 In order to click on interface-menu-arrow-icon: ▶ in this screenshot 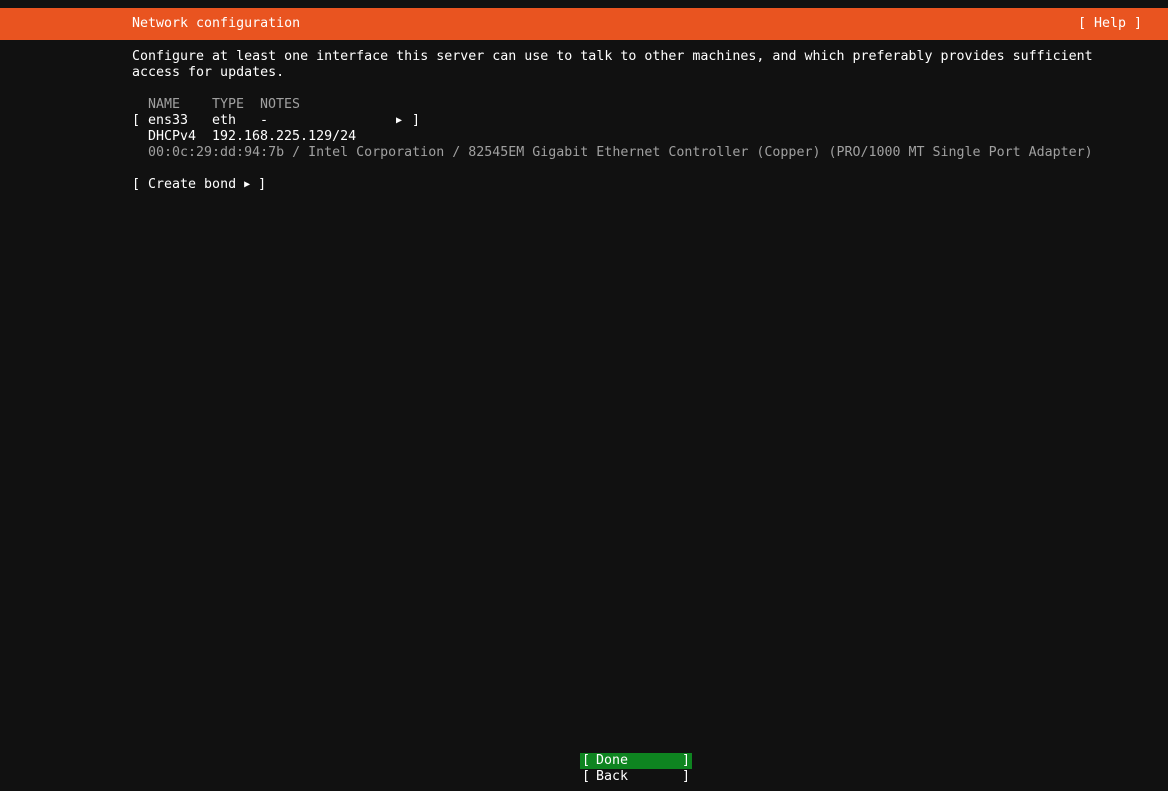, I will do `click(399, 121)`.